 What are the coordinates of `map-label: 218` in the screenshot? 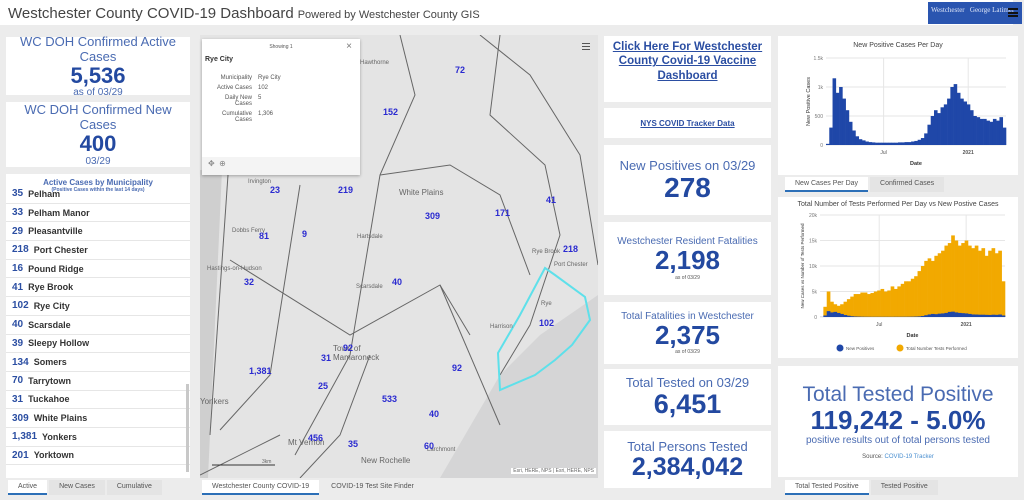 It's located at (570, 249).